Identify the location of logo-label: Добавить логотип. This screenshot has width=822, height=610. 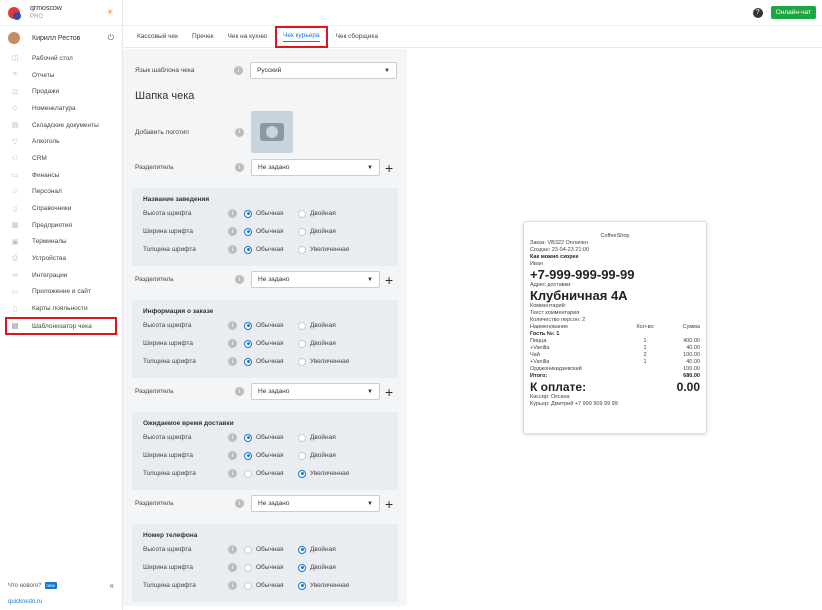
(162, 132).